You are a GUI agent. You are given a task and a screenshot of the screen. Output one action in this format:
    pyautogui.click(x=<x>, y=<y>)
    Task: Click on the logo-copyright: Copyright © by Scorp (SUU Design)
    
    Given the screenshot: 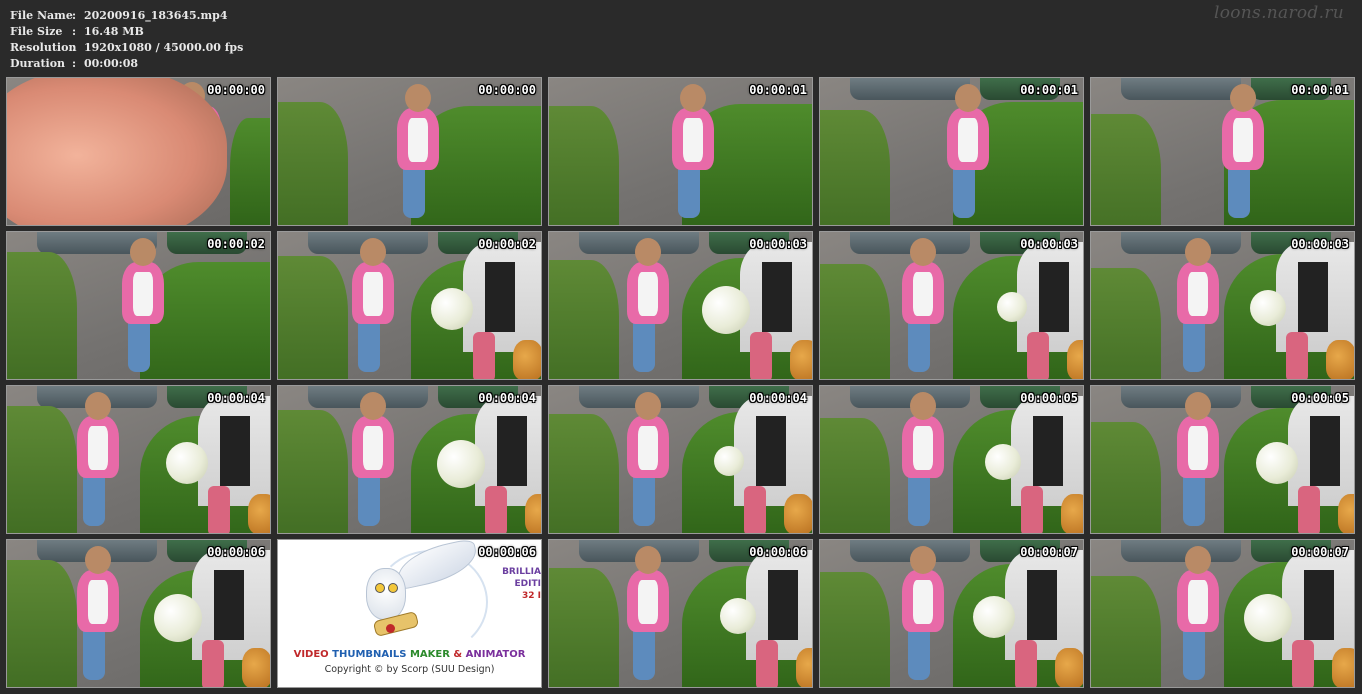 What is the action you would take?
    pyautogui.click(x=409, y=669)
    